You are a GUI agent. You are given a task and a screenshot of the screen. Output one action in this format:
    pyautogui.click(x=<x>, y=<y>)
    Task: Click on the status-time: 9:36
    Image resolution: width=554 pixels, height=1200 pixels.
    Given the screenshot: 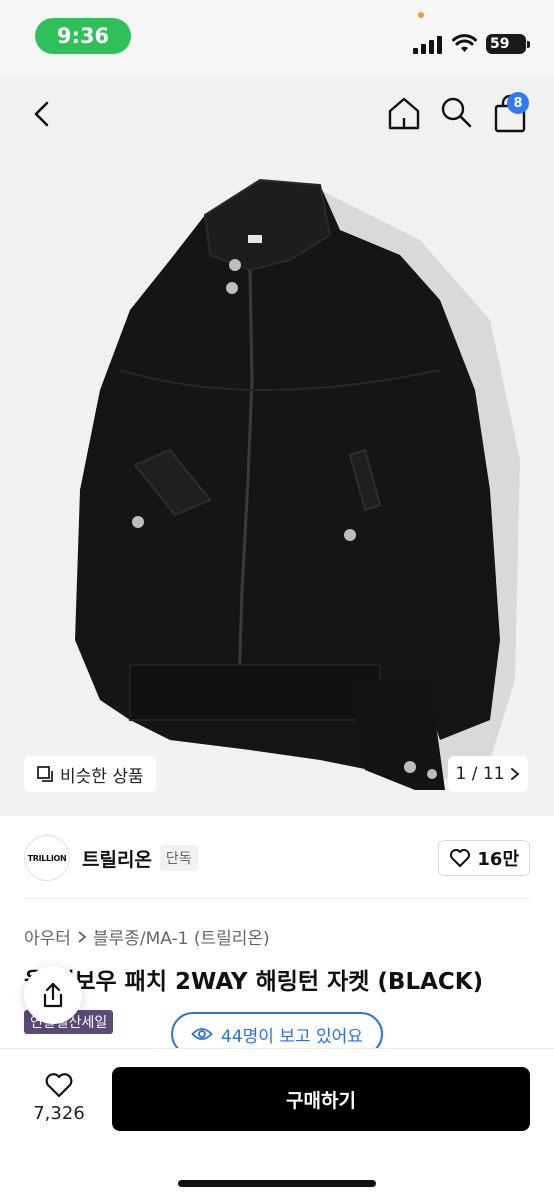 What is the action you would take?
    pyautogui.click(x=83, y=36)
    